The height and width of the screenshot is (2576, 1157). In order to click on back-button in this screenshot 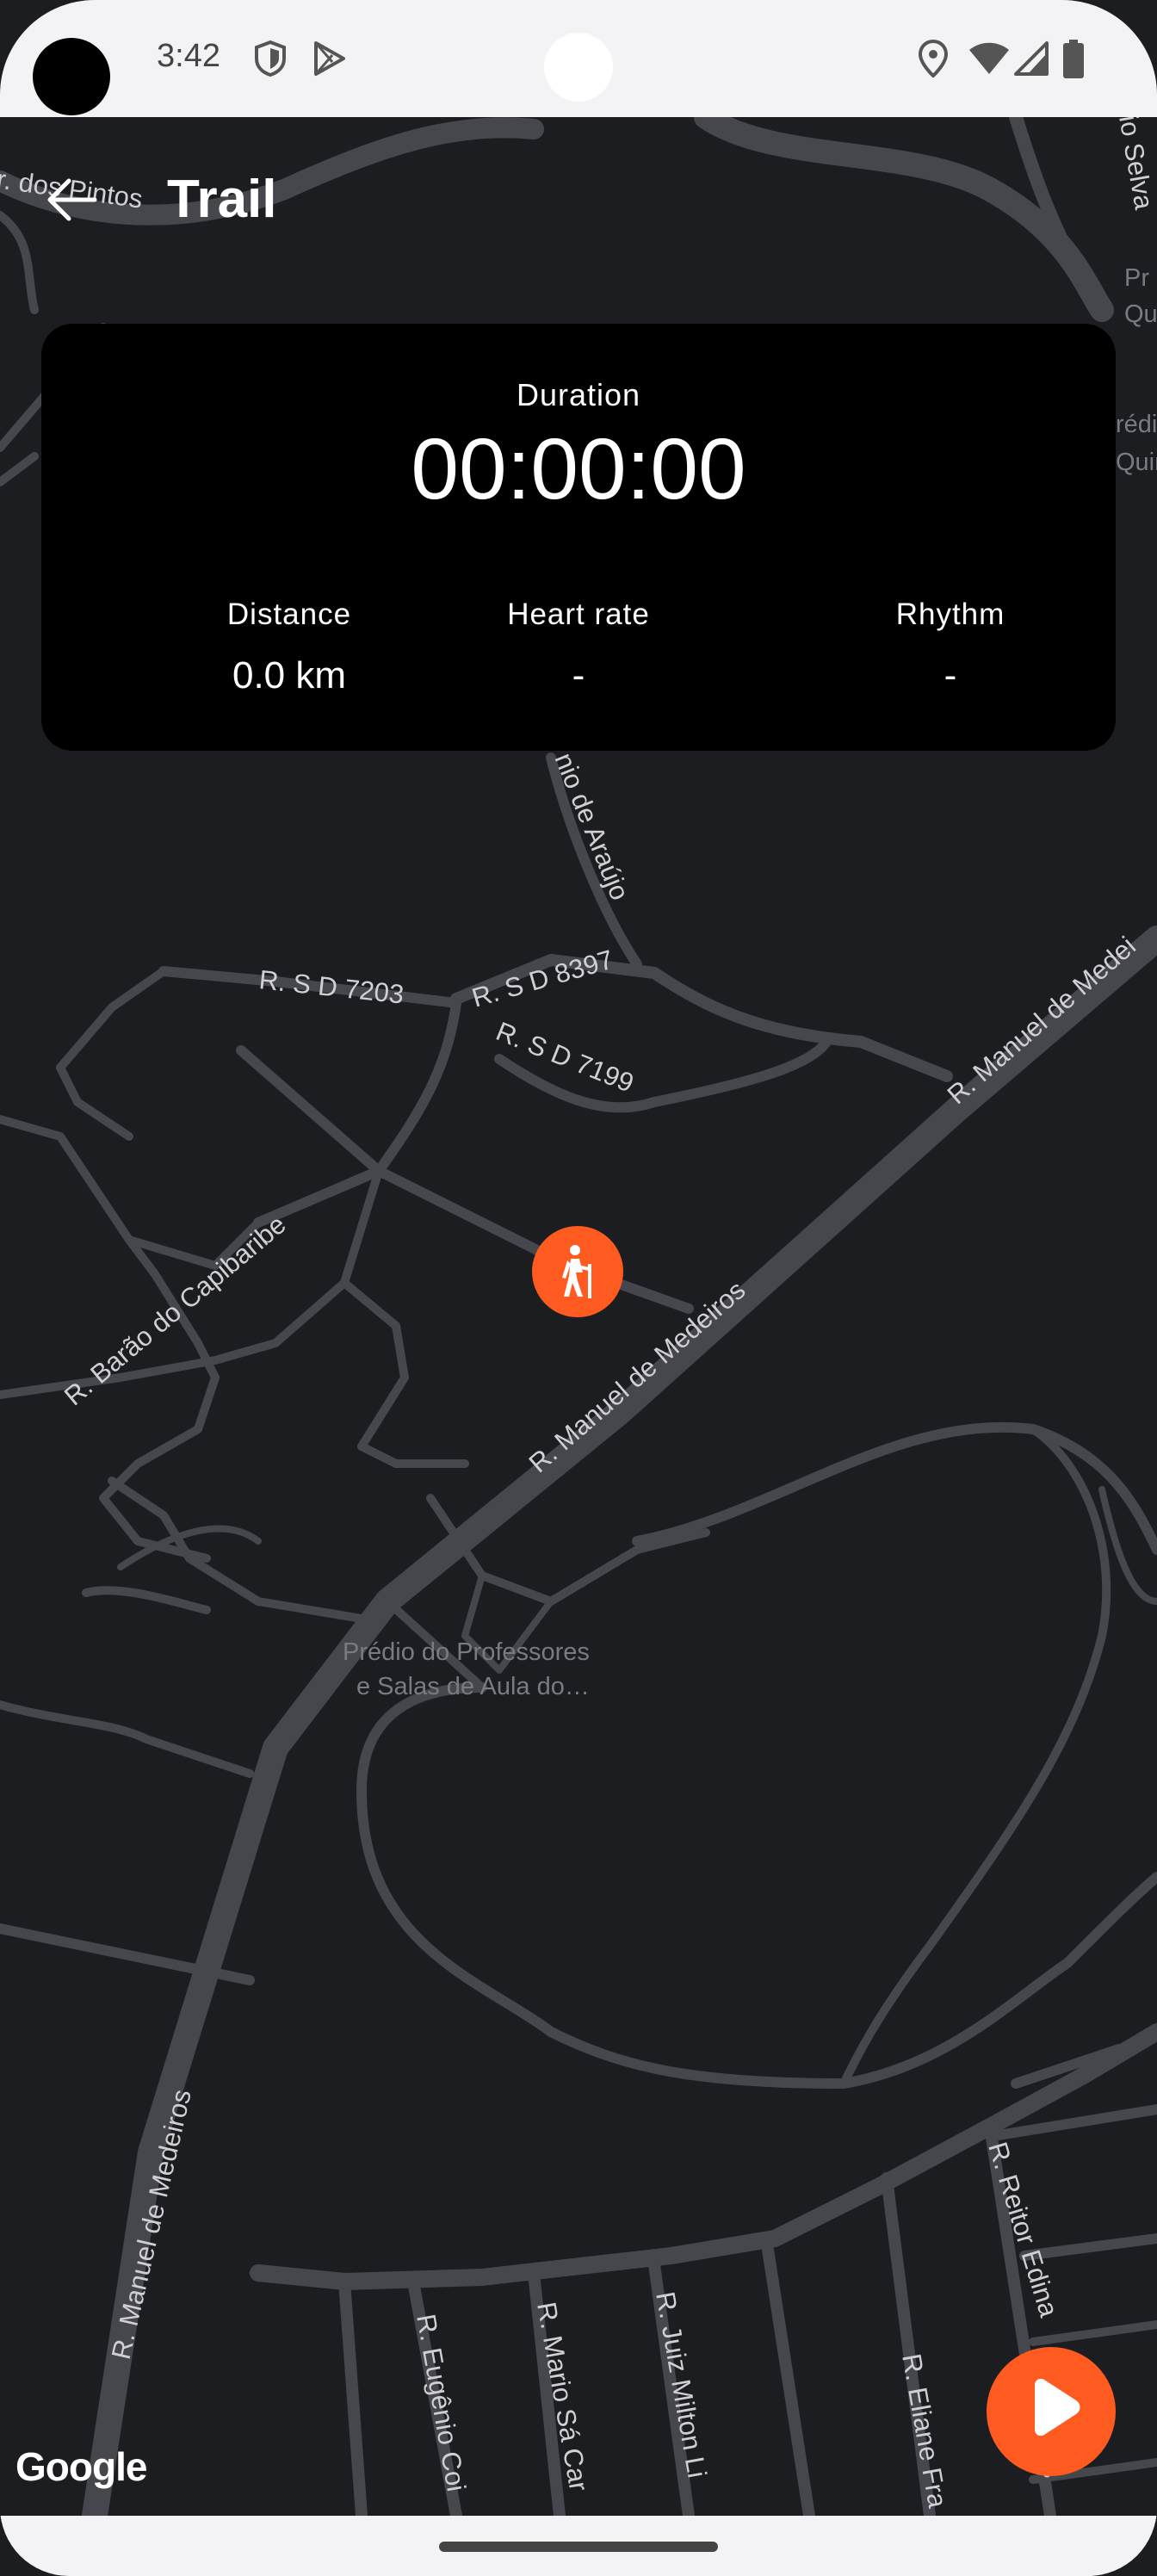, I will do `click(72, 200)`.